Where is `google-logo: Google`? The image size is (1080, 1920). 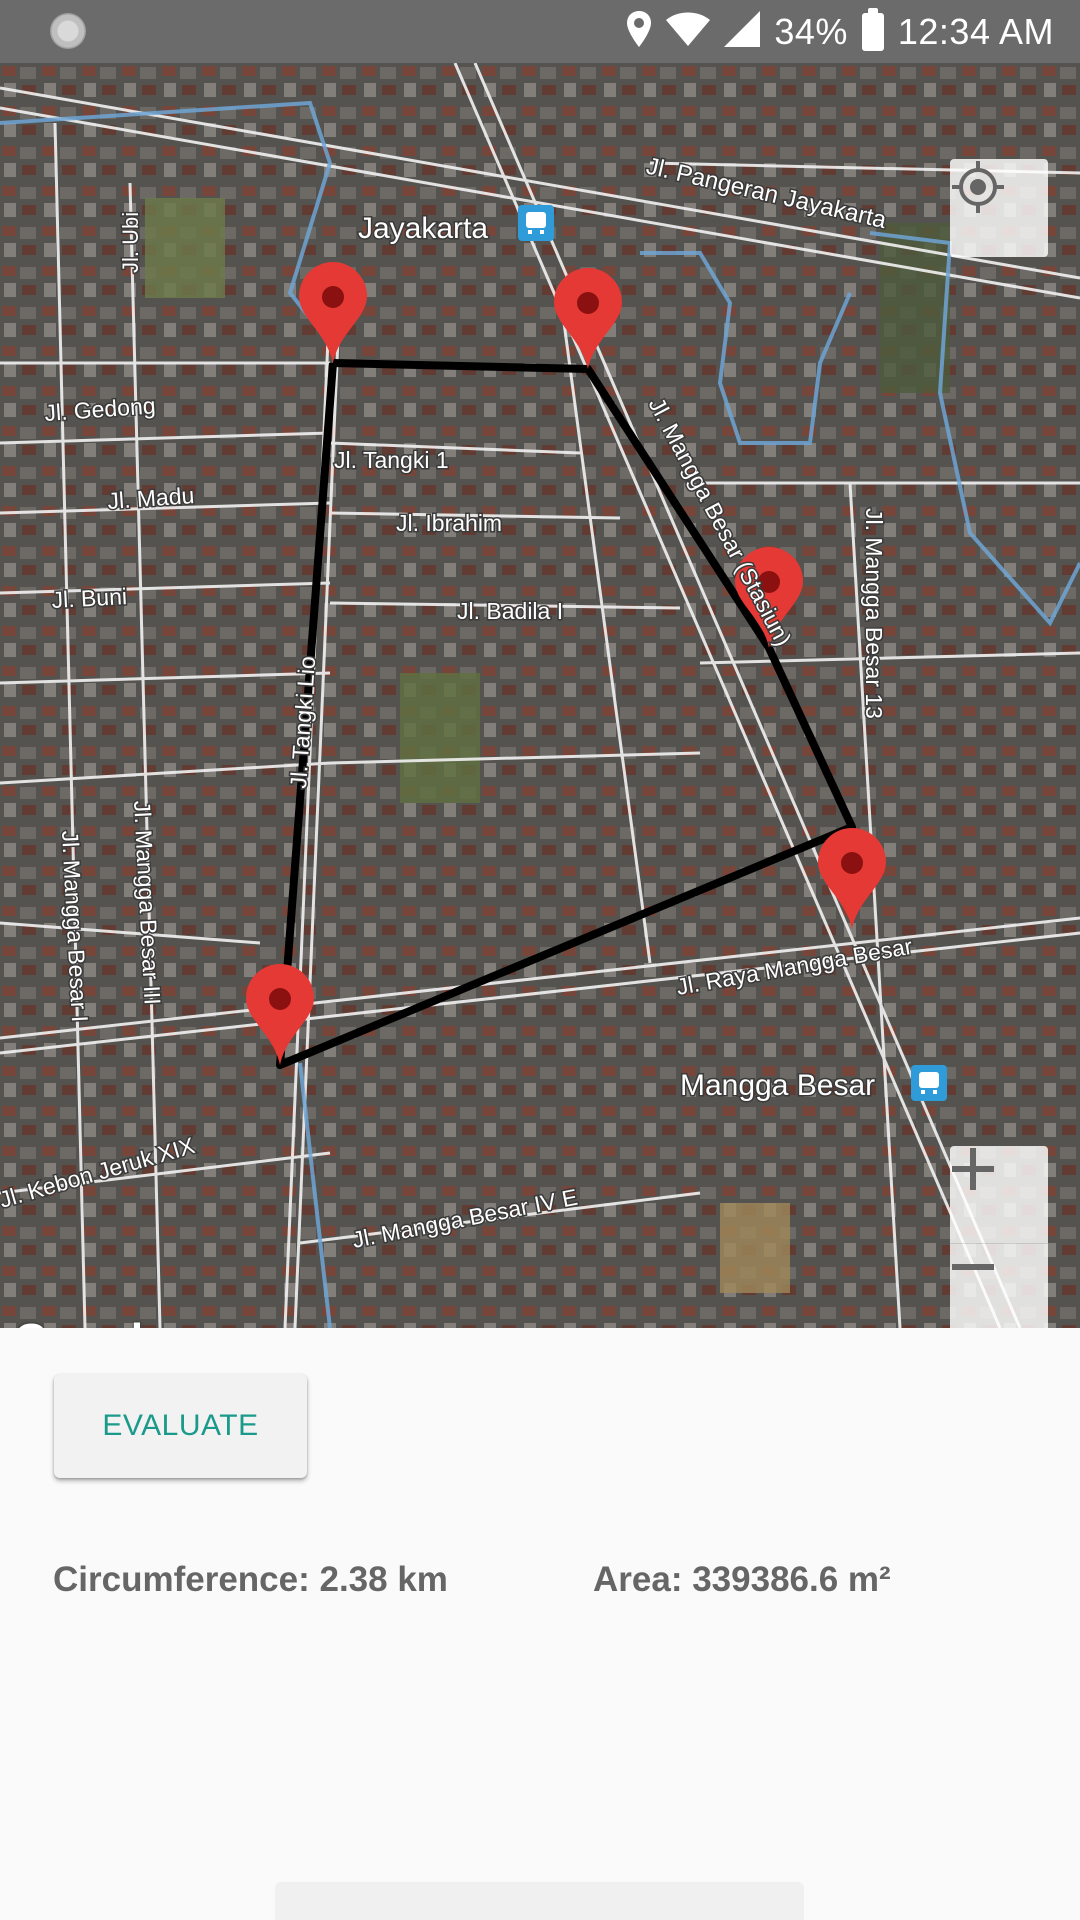 google-logo: Google is located at coordinates (91, 1321).